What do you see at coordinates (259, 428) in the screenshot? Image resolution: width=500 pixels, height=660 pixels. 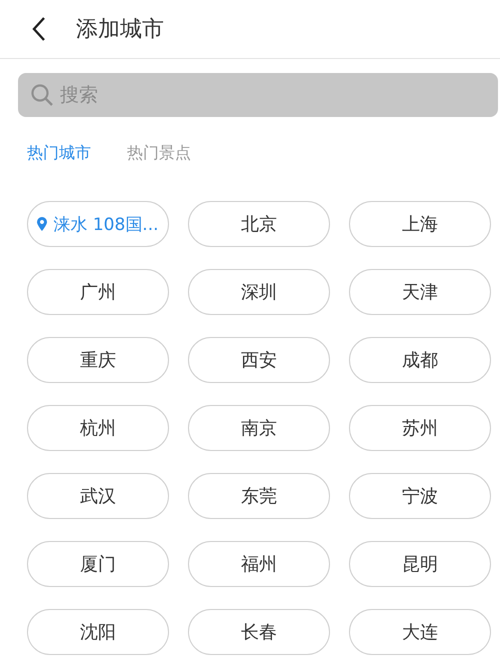 I see `city-chip: 南京` at bounding box center [259, 428].